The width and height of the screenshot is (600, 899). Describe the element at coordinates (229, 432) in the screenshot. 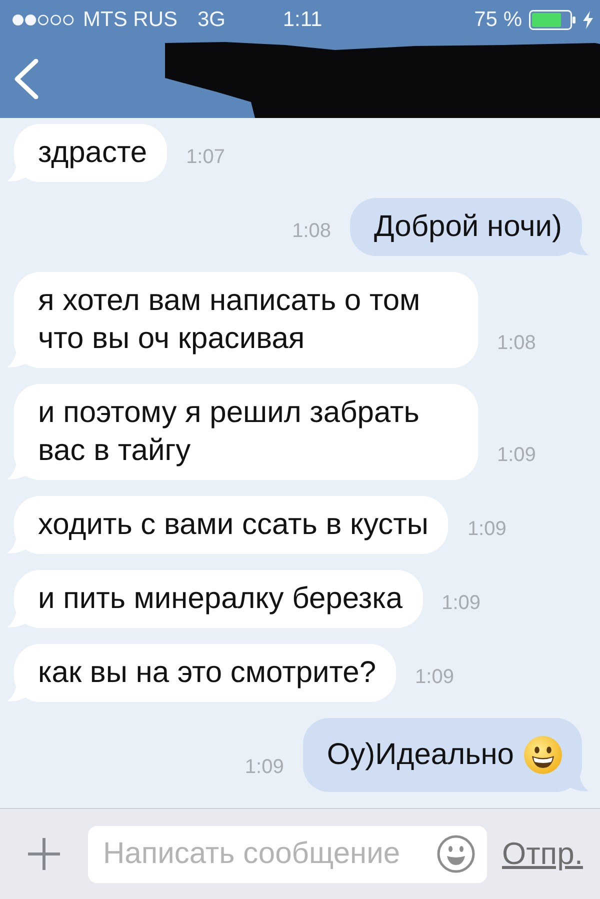

I see `message-text: и поэтому я решил забрать вас в тайгу` at that location.